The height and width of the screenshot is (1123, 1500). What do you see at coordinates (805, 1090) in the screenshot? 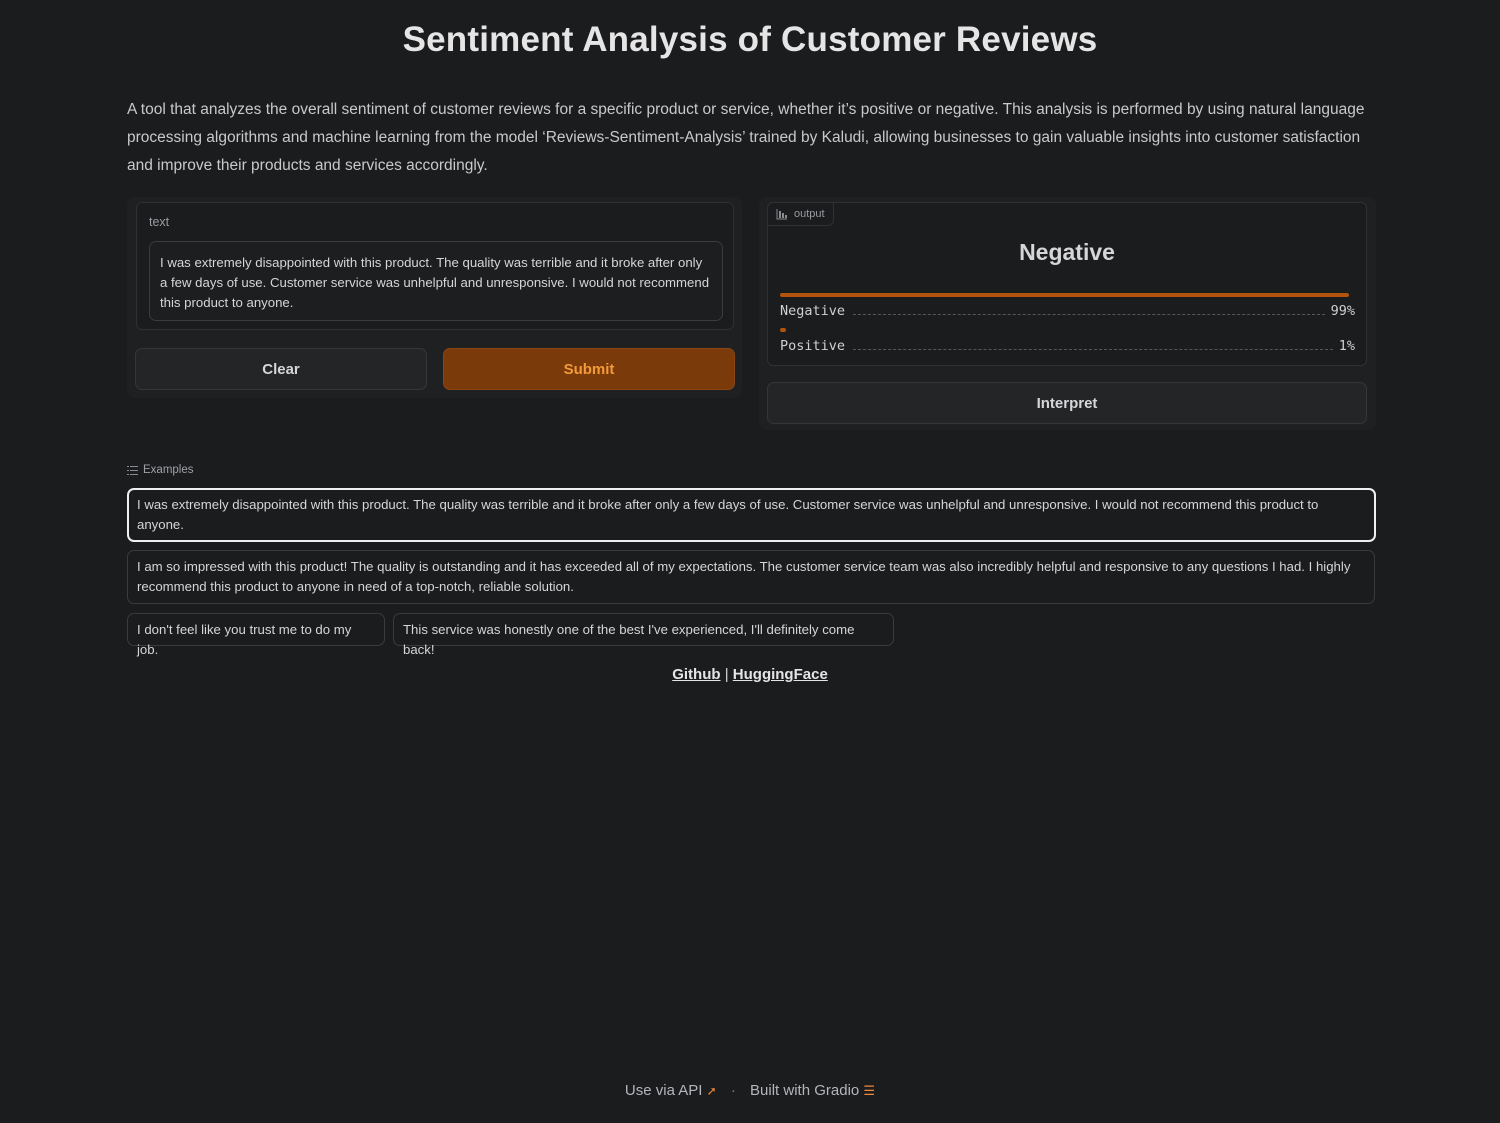
I see `built-with-gradio-text: Built with Gradio` at bounding box center [805, 1090].